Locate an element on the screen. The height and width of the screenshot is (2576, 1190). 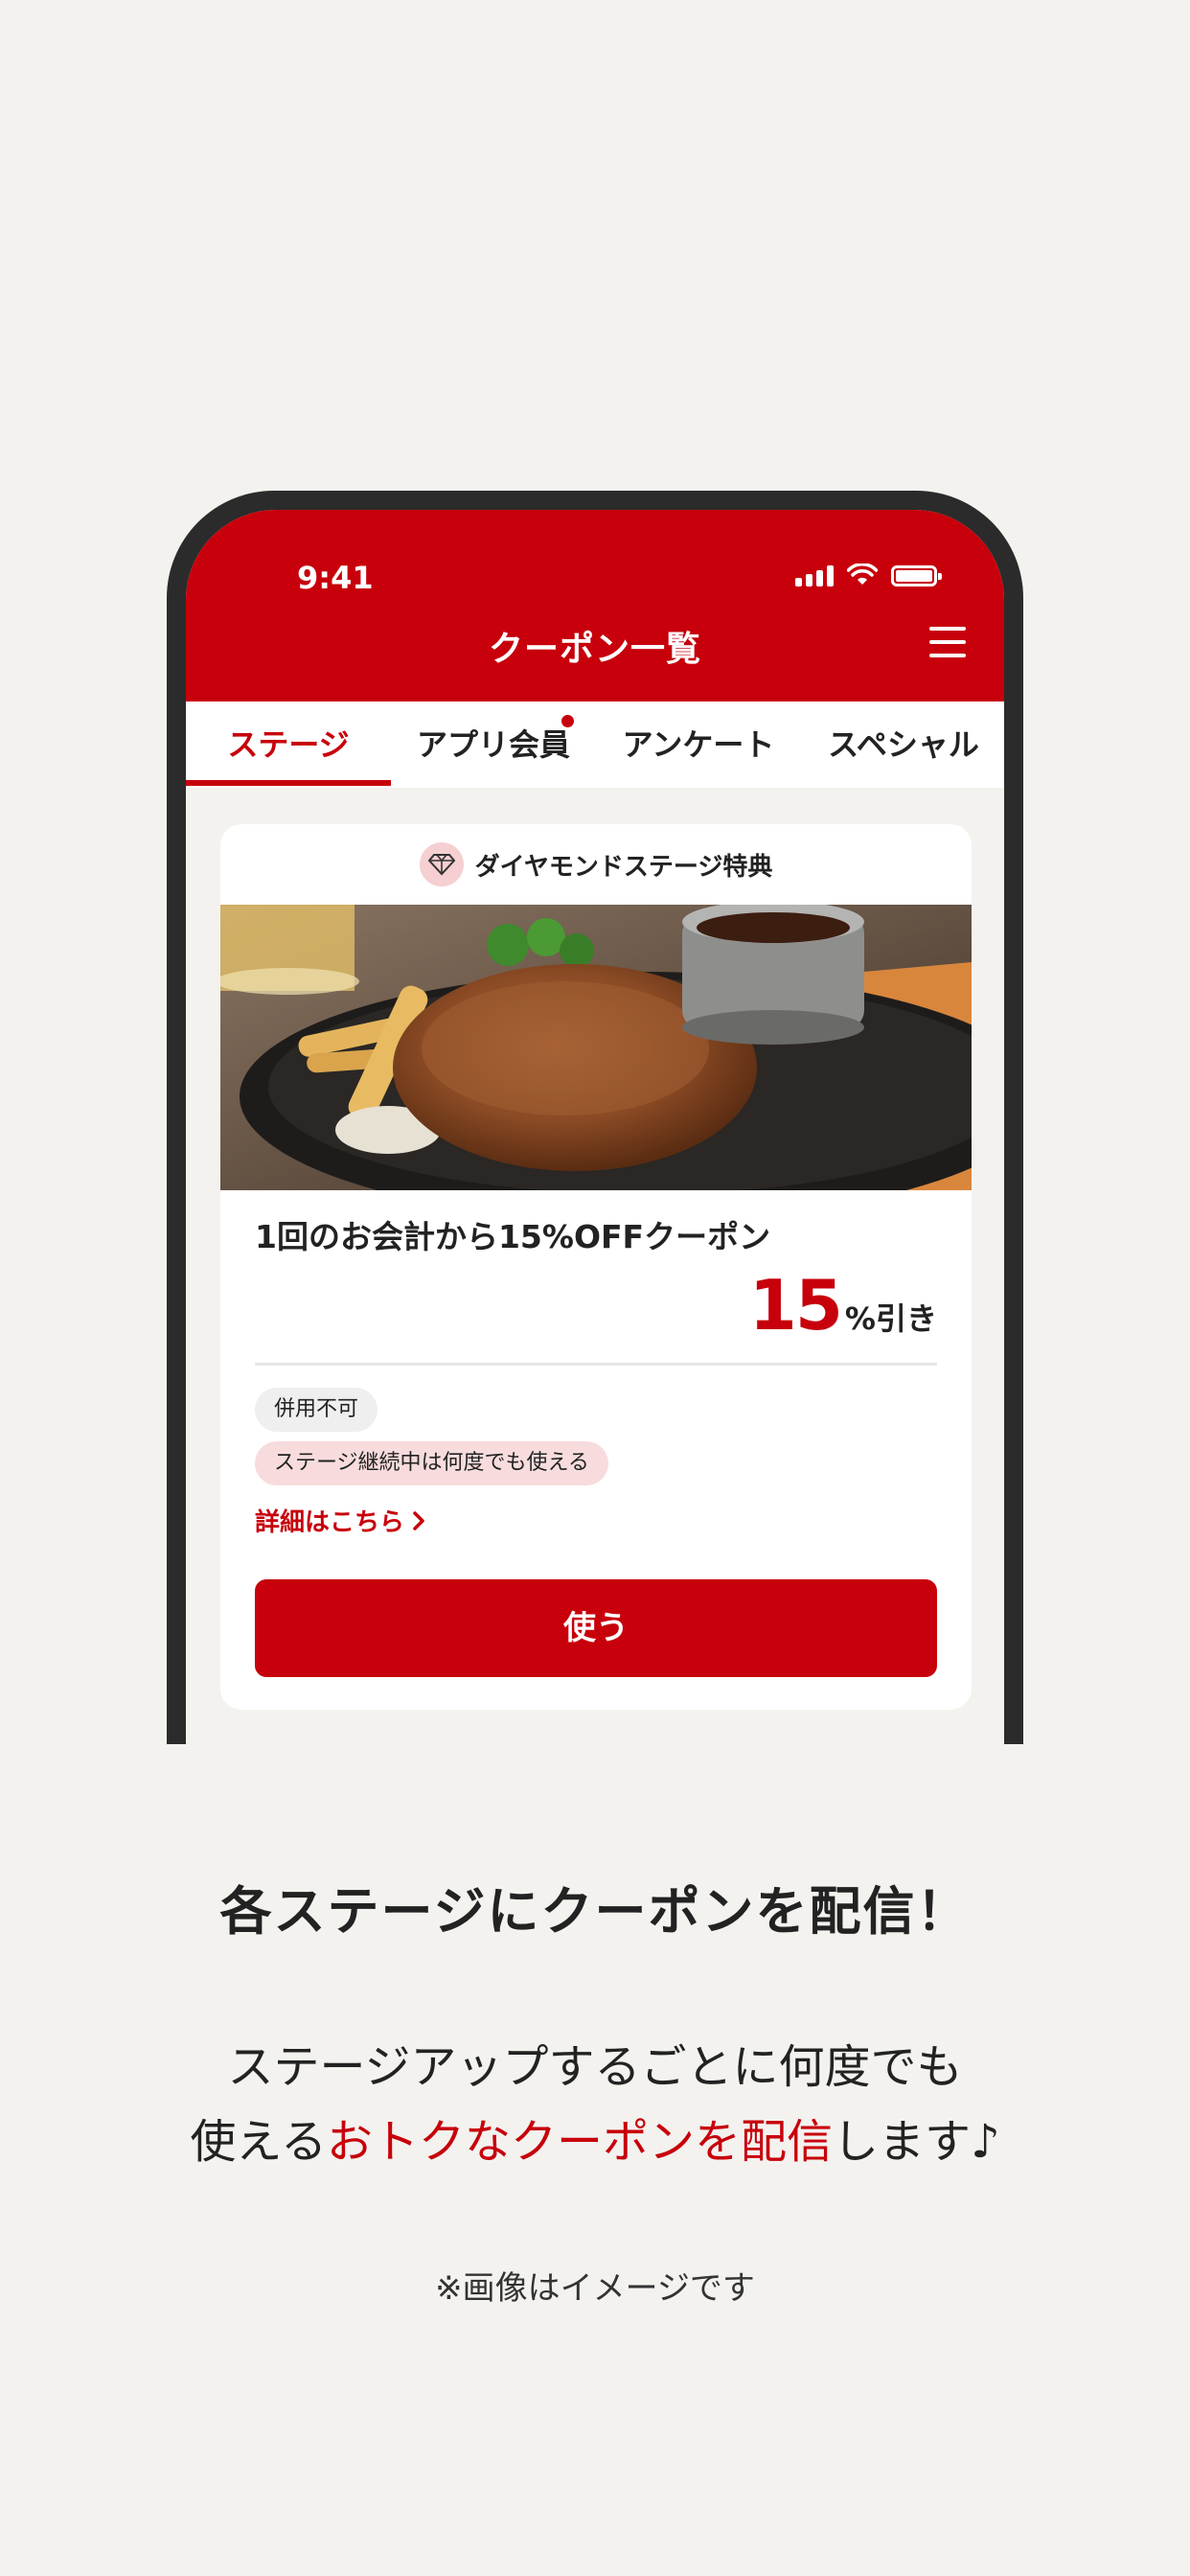
promo-desc-line2: 使えるおトクなクーポンを配信します♪ is located at coordinates (595, 2141).